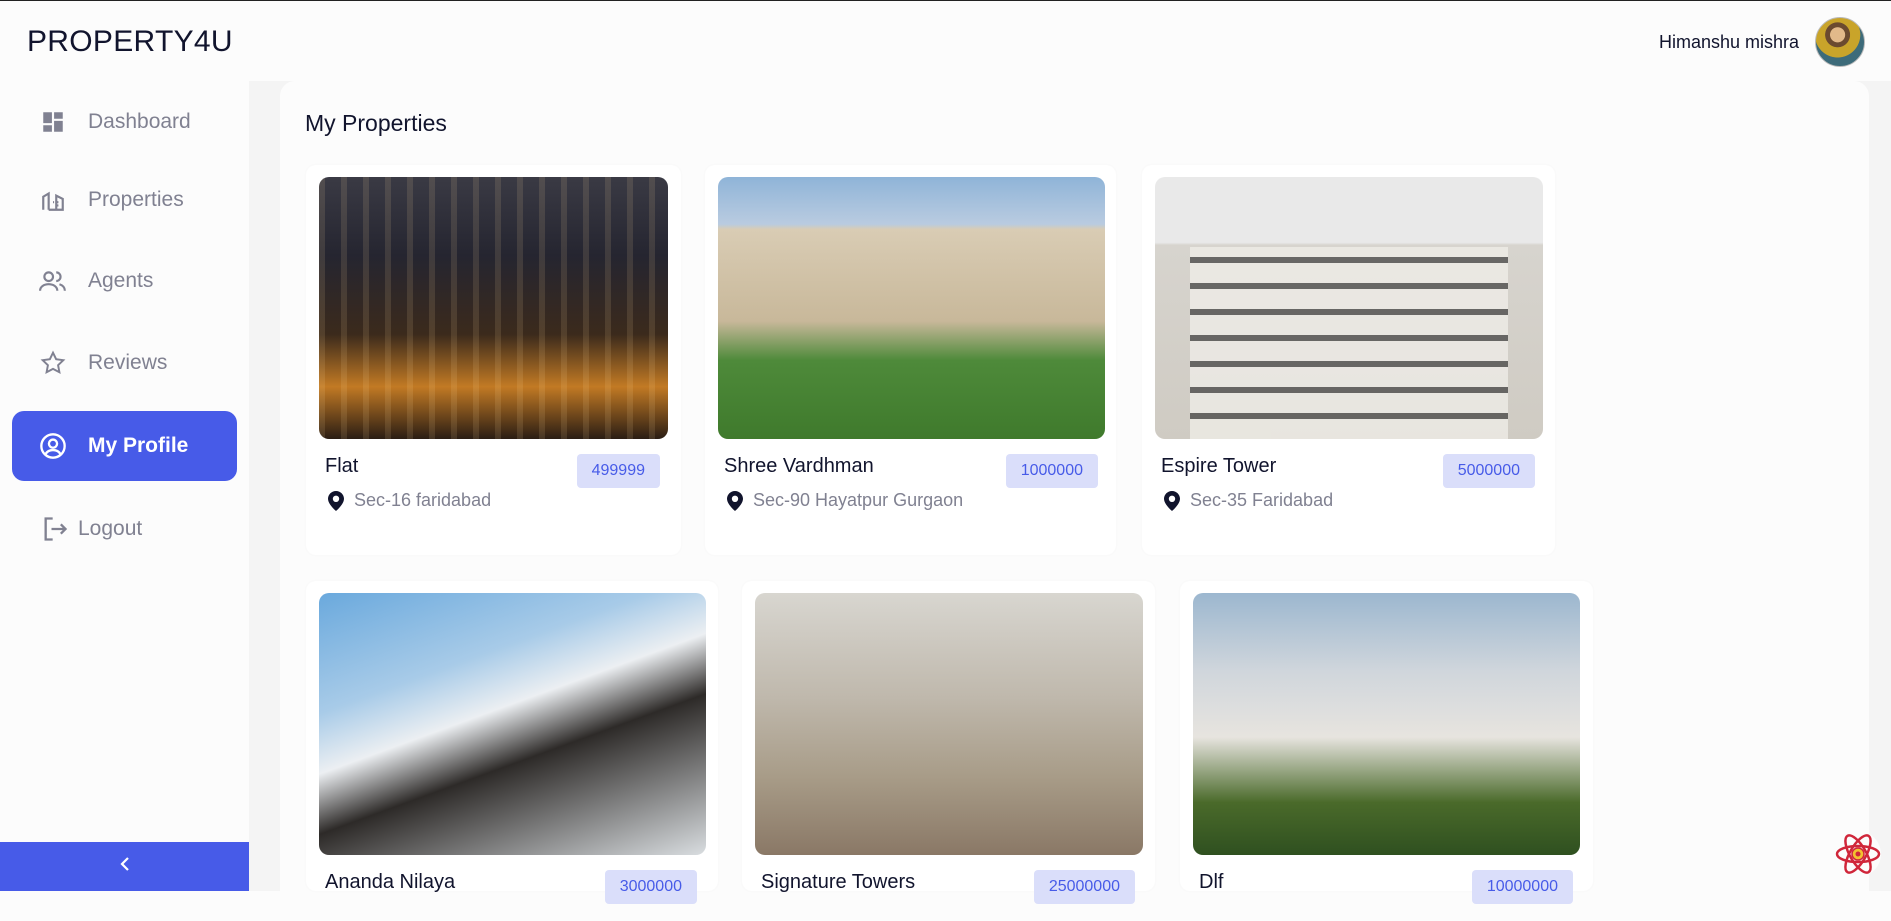 The image size is (1891, 921). I want to click on property-price-badge: 3000000, so click(650, 887).